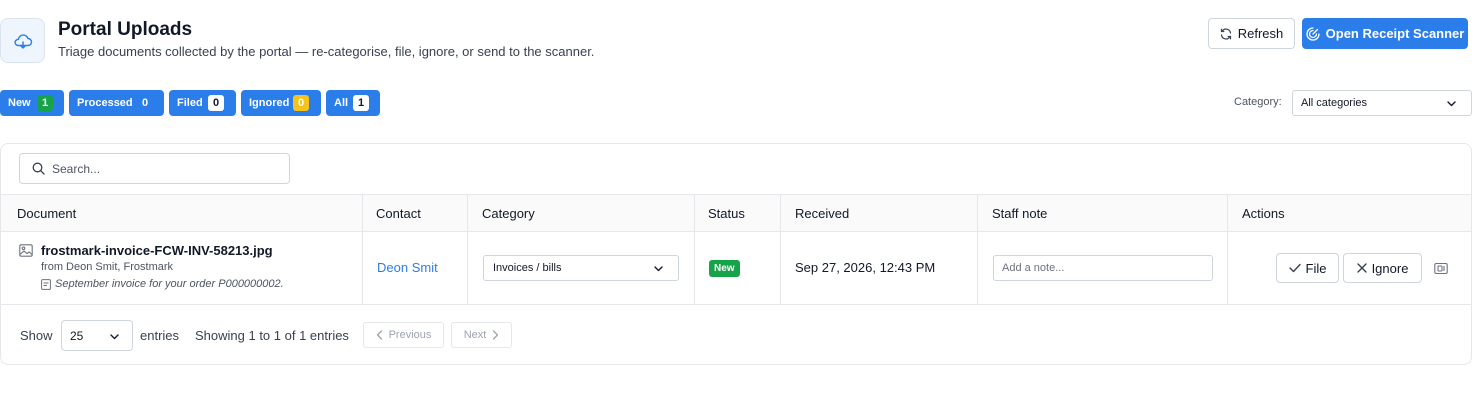  Describe the element at coordinates (527, 268) in the screenshot. I see `category-select-value: Invoices / bills` at that location.